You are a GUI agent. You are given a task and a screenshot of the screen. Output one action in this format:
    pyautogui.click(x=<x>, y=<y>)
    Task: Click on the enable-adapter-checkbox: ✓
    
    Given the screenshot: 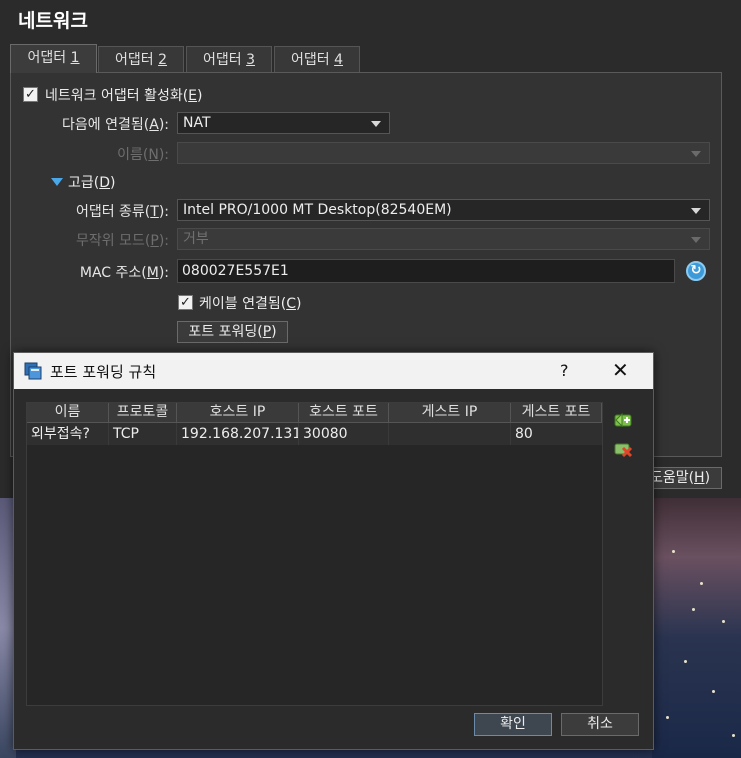 What is the action you would take?
    pyautogui.click(x=30, y=94)
    